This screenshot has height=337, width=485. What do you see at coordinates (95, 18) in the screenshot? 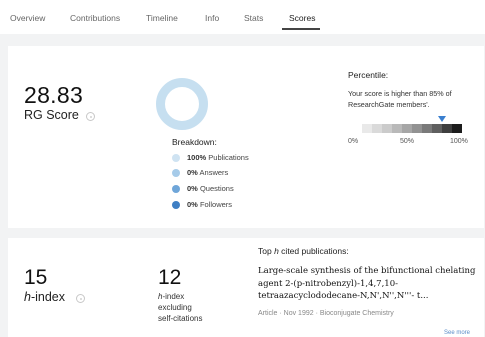
I see `tab-contributions: Contributions` at bounding box center [95, 18].